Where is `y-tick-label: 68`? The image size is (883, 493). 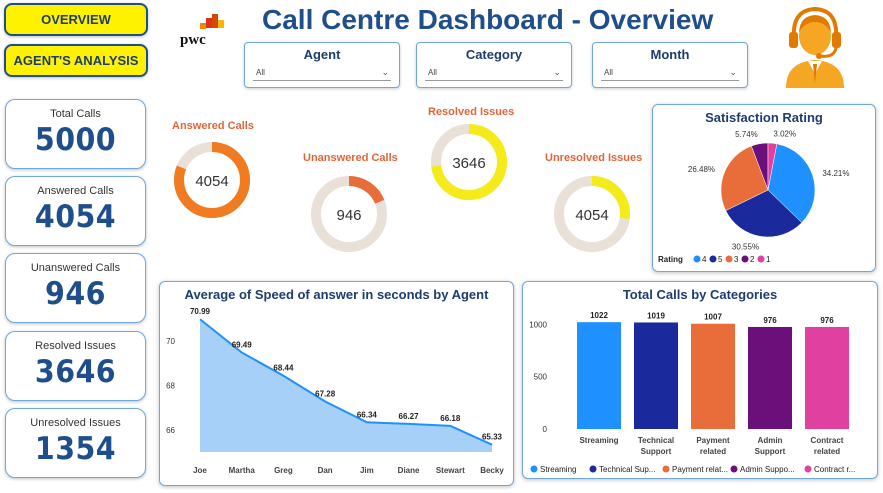
y-tick-label: 68 is located at coordinates (170, 386).